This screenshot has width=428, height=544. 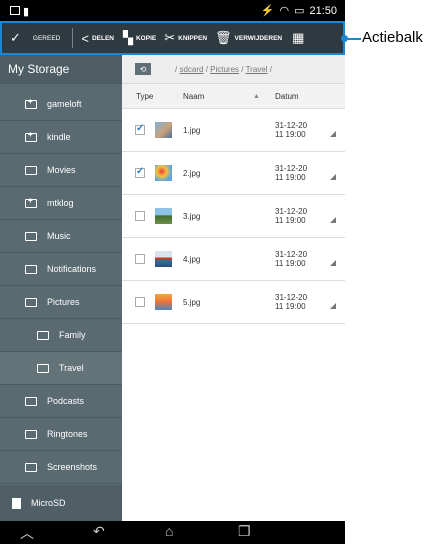 I want to click on done-button: ✓ GEREED, so click(x=35, y=38).